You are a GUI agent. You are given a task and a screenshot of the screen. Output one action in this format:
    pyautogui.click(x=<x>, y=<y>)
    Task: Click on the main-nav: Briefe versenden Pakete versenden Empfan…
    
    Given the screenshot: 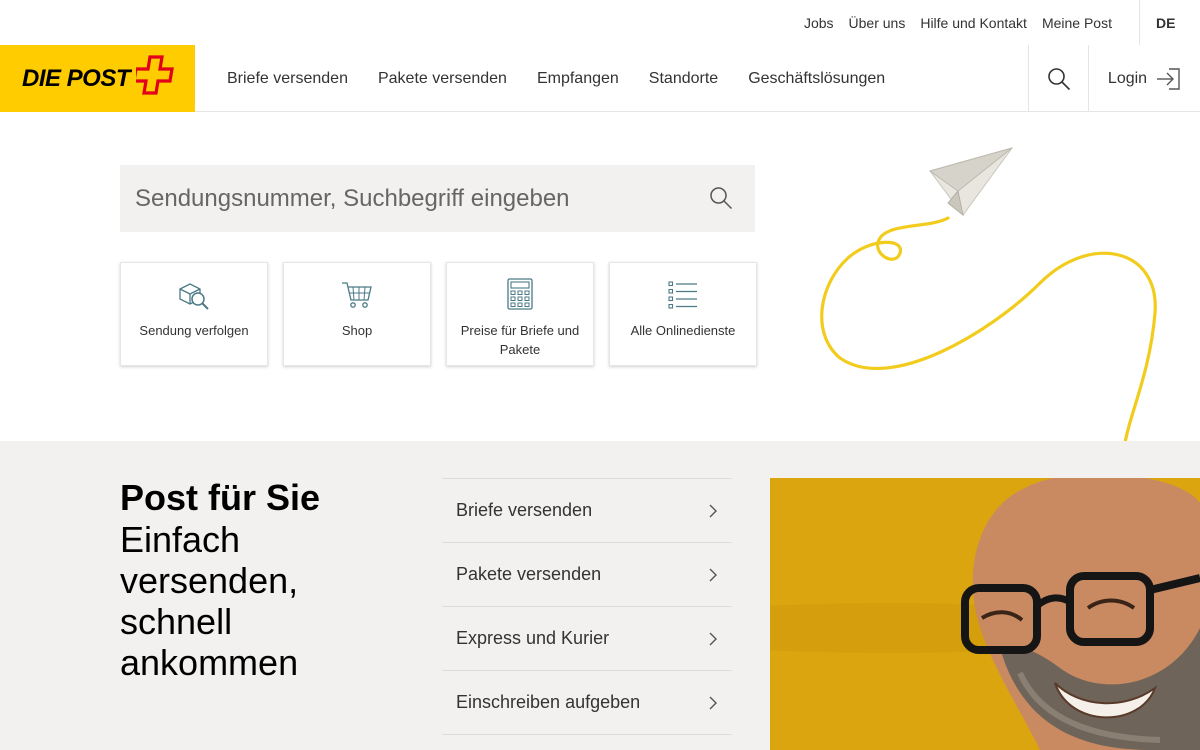 What is the action you would take?
    pyautogui.click(x=556, y=78)
    